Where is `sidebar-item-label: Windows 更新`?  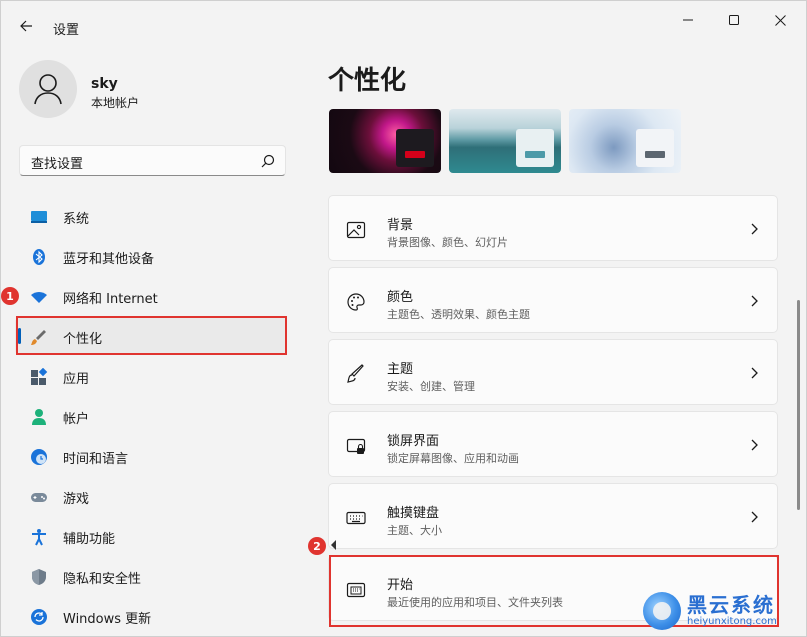
sidebar-item-label: Windows 更新 is located at coordinates (107, 619).